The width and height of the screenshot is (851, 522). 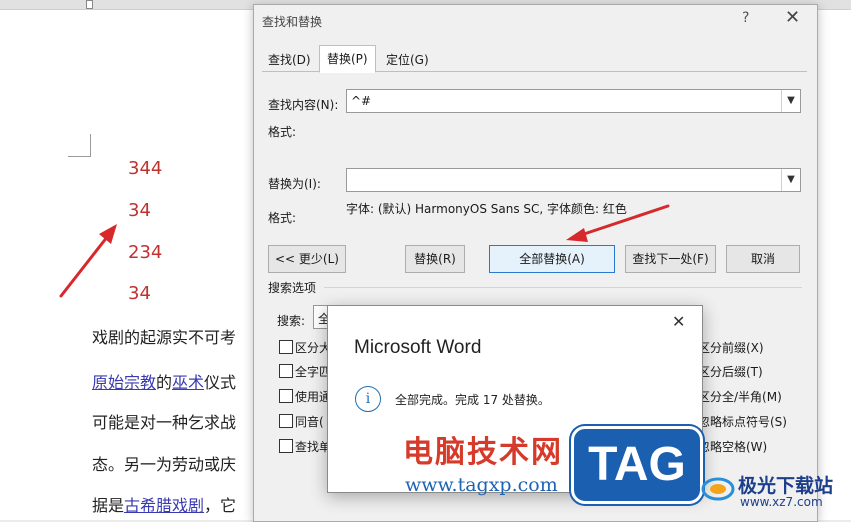 I want to click on link-primitive-religion: 原始宗教, so click(x=124, y=382).